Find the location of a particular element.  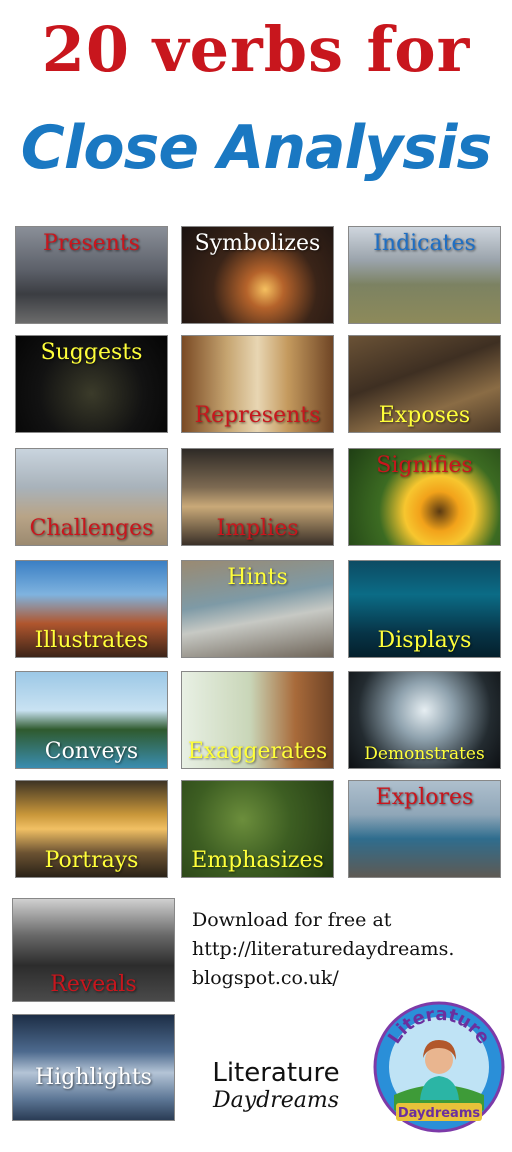

tile-label: Displays is located at coordinates (424, 640).